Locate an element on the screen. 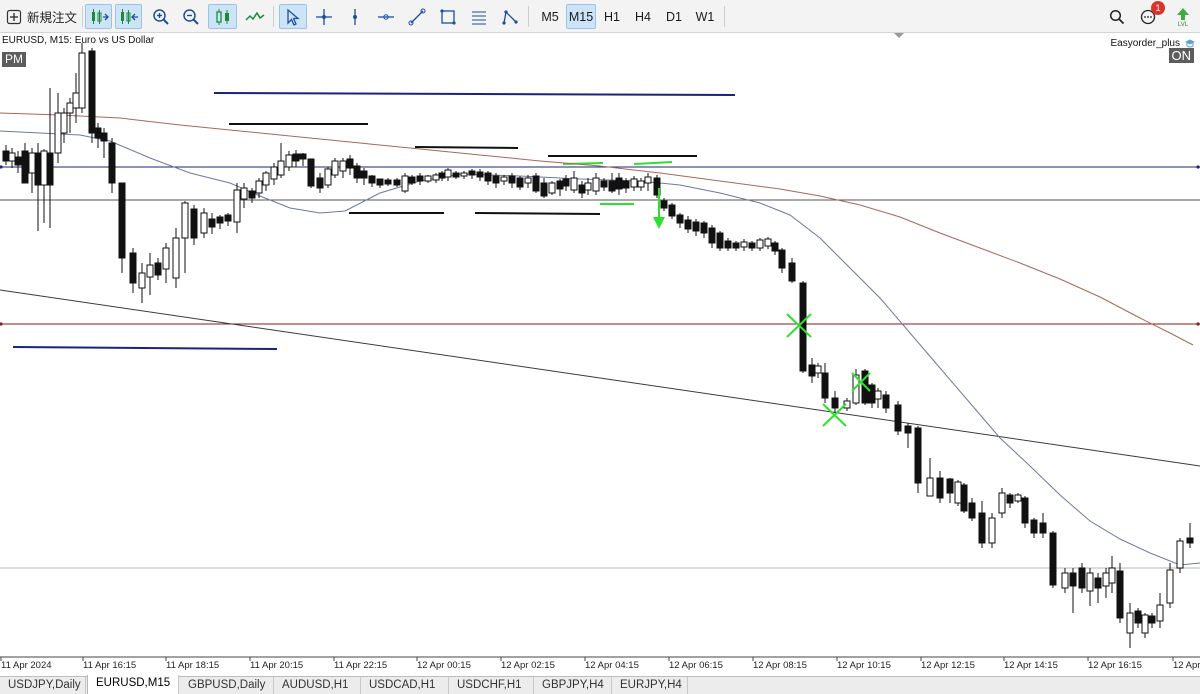 Image resolution: width=1200 pixels, height=694 pixels. zoom-out-button is located at coordinates (190, 16).